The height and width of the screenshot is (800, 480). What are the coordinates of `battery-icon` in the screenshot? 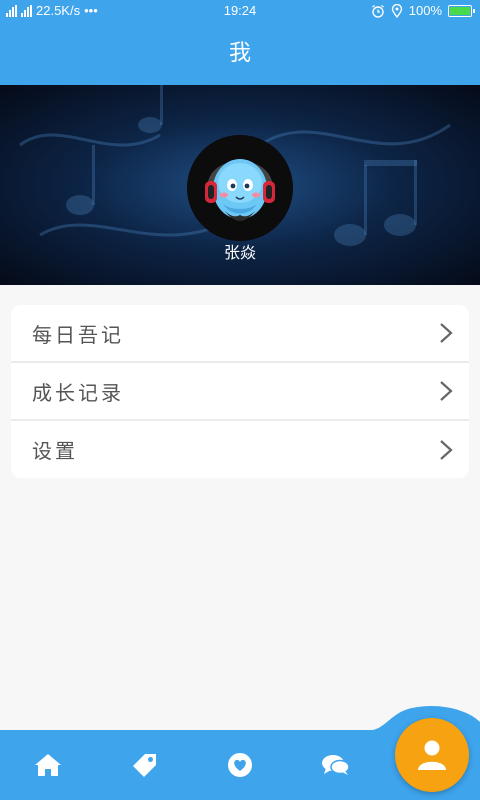 It's located at (461, 10).